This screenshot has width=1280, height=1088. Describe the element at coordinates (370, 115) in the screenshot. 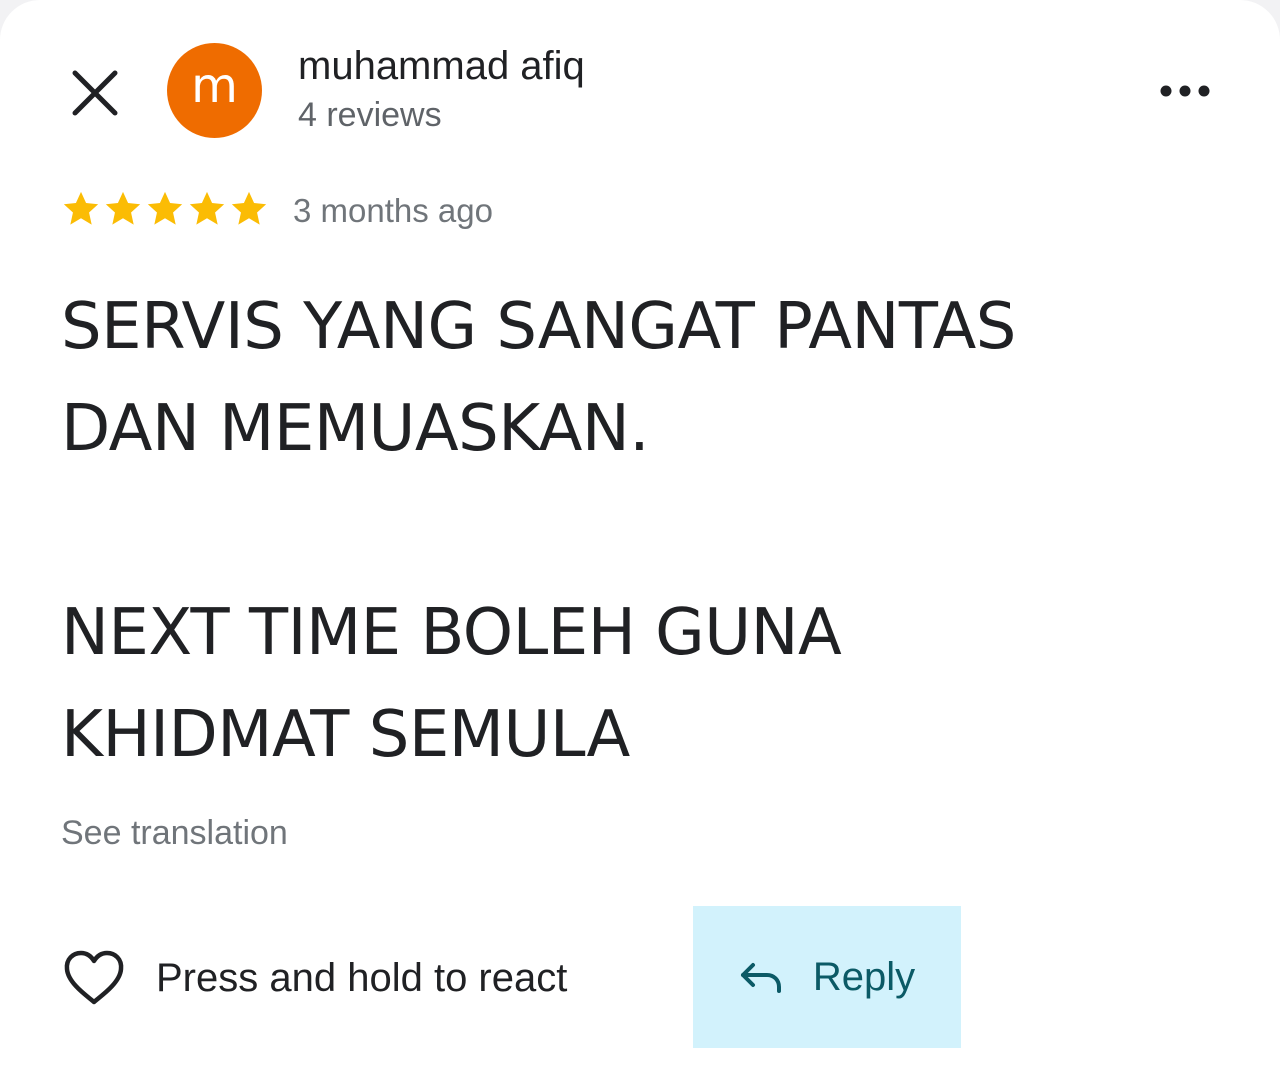

I see `review-count: 4 reviews` at that location.